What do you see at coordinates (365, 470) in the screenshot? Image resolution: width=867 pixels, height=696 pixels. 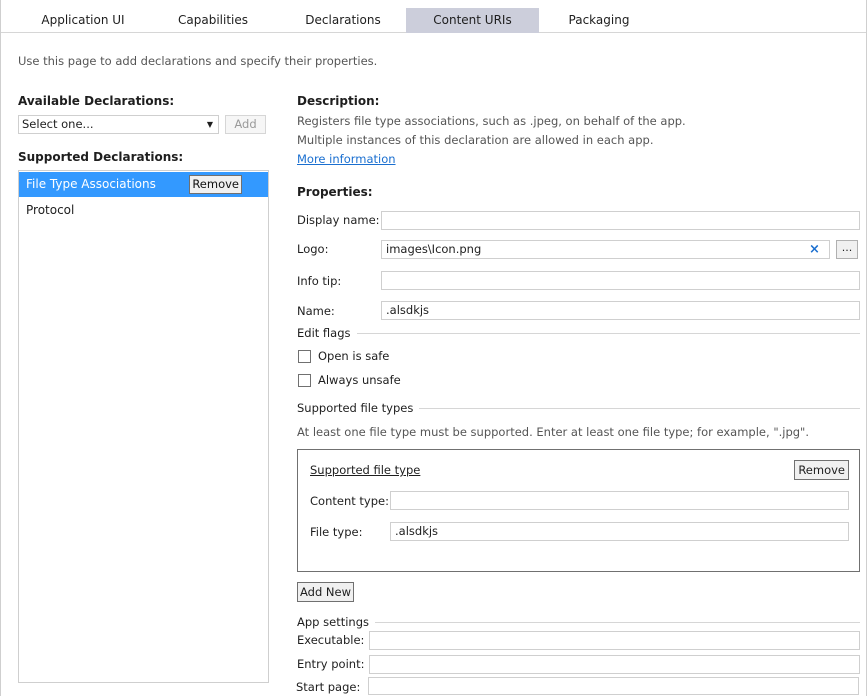 I see `supported-file-type-title: Supported file type` at bounding box center [365, 470].